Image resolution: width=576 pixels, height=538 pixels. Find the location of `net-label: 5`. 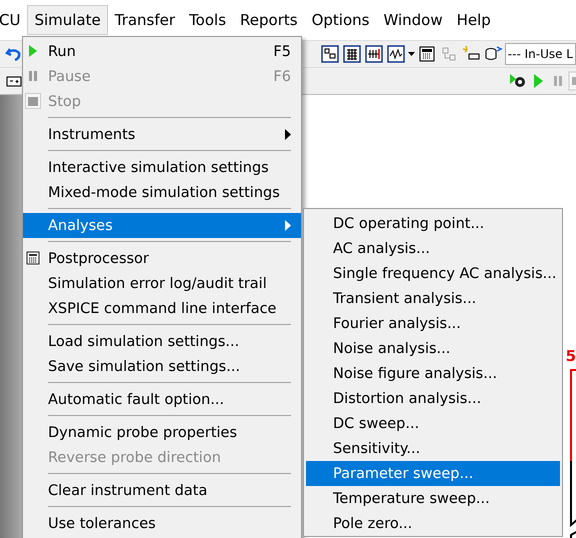

net-label: 5 is located at coordinates (571, 356).